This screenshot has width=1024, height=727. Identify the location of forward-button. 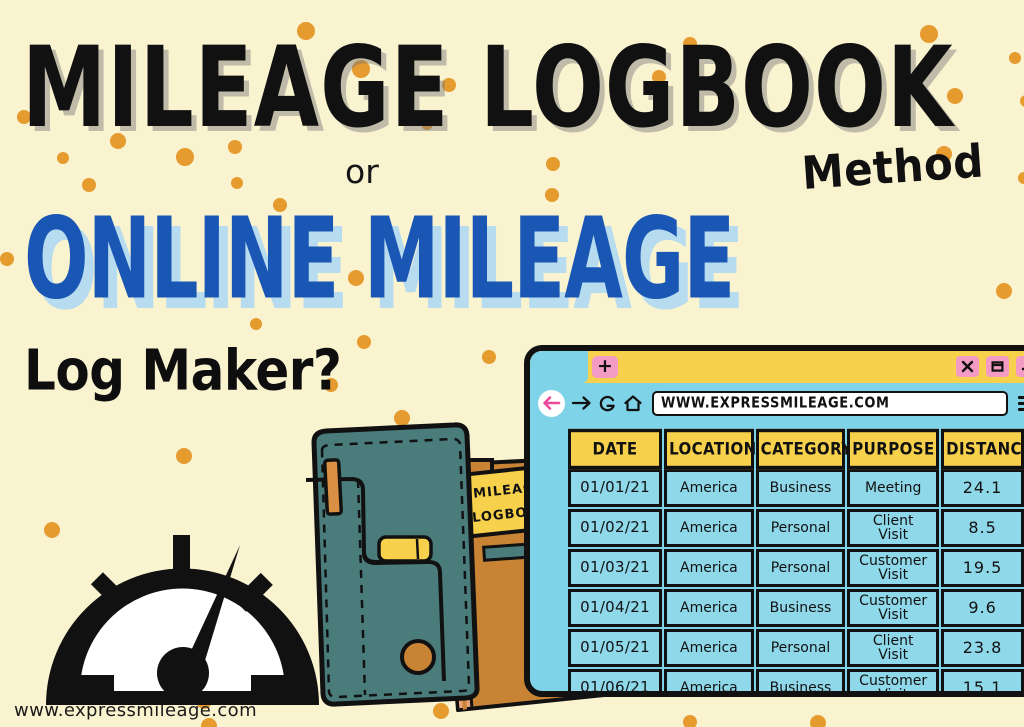
(581, 403).